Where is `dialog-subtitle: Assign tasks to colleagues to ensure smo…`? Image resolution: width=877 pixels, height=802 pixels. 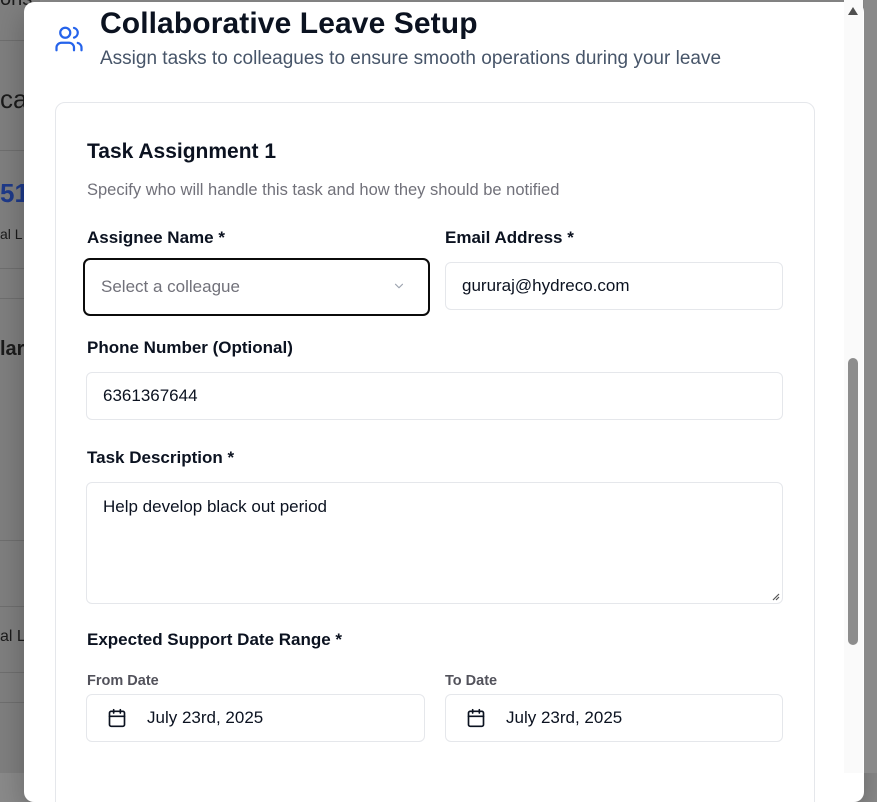 dialog-subtitle: Assign tasks to colleagues to ensure smo… is located at coordinates (411, 58).